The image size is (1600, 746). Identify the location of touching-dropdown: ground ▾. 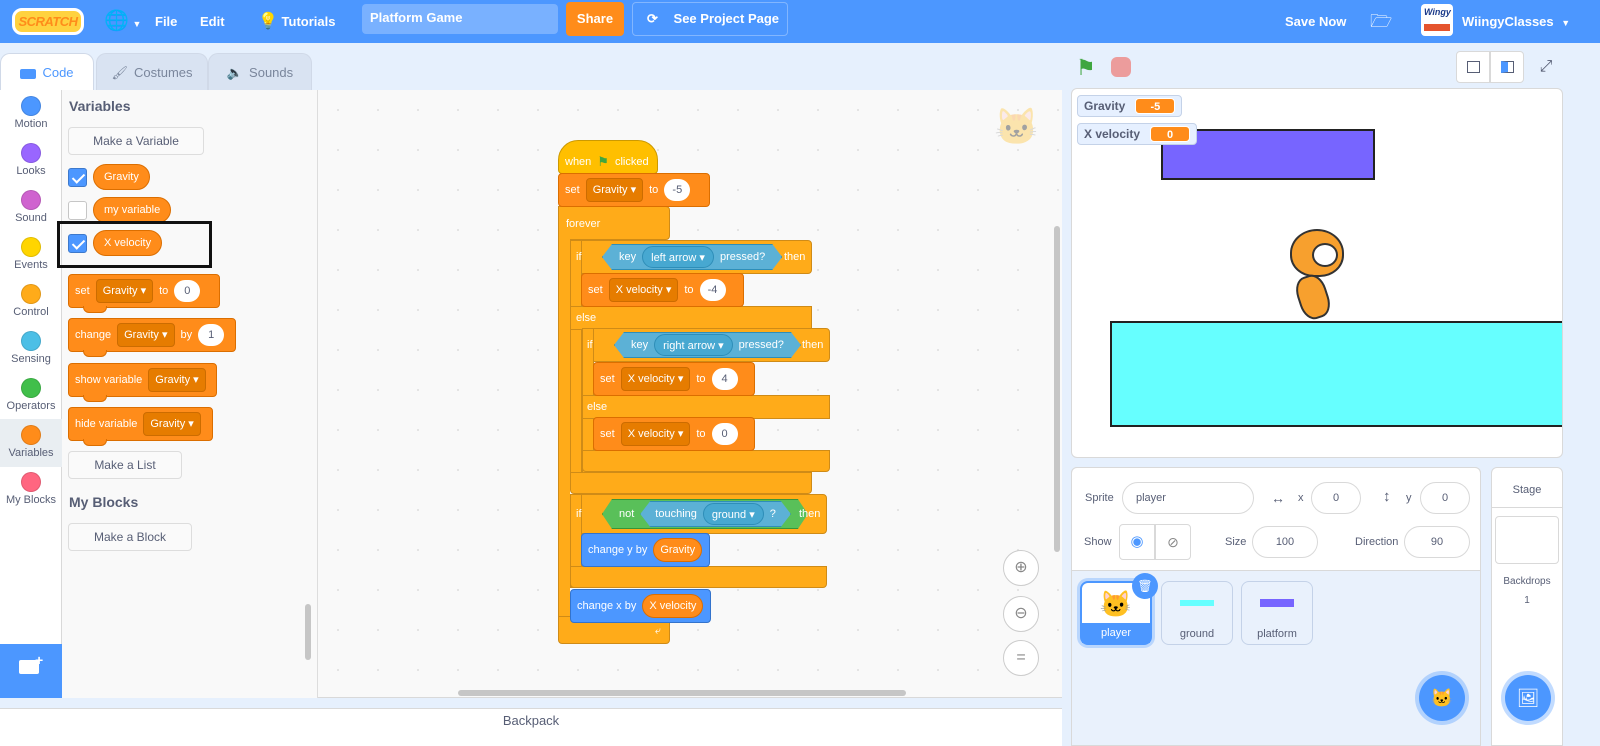
(733, 514).